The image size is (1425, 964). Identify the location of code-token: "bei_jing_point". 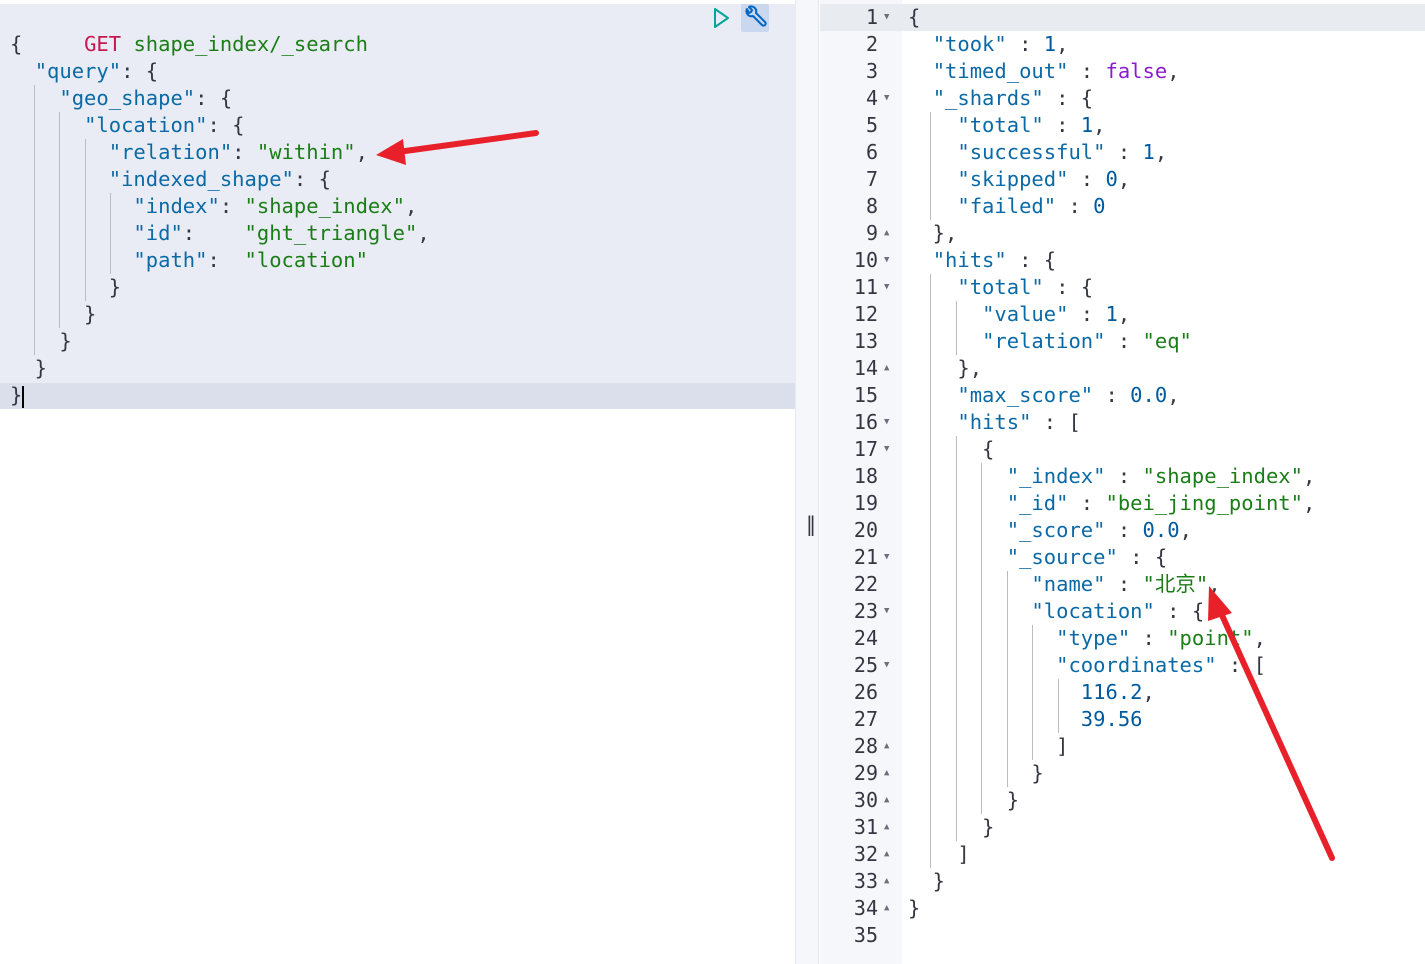
(1204, 503).